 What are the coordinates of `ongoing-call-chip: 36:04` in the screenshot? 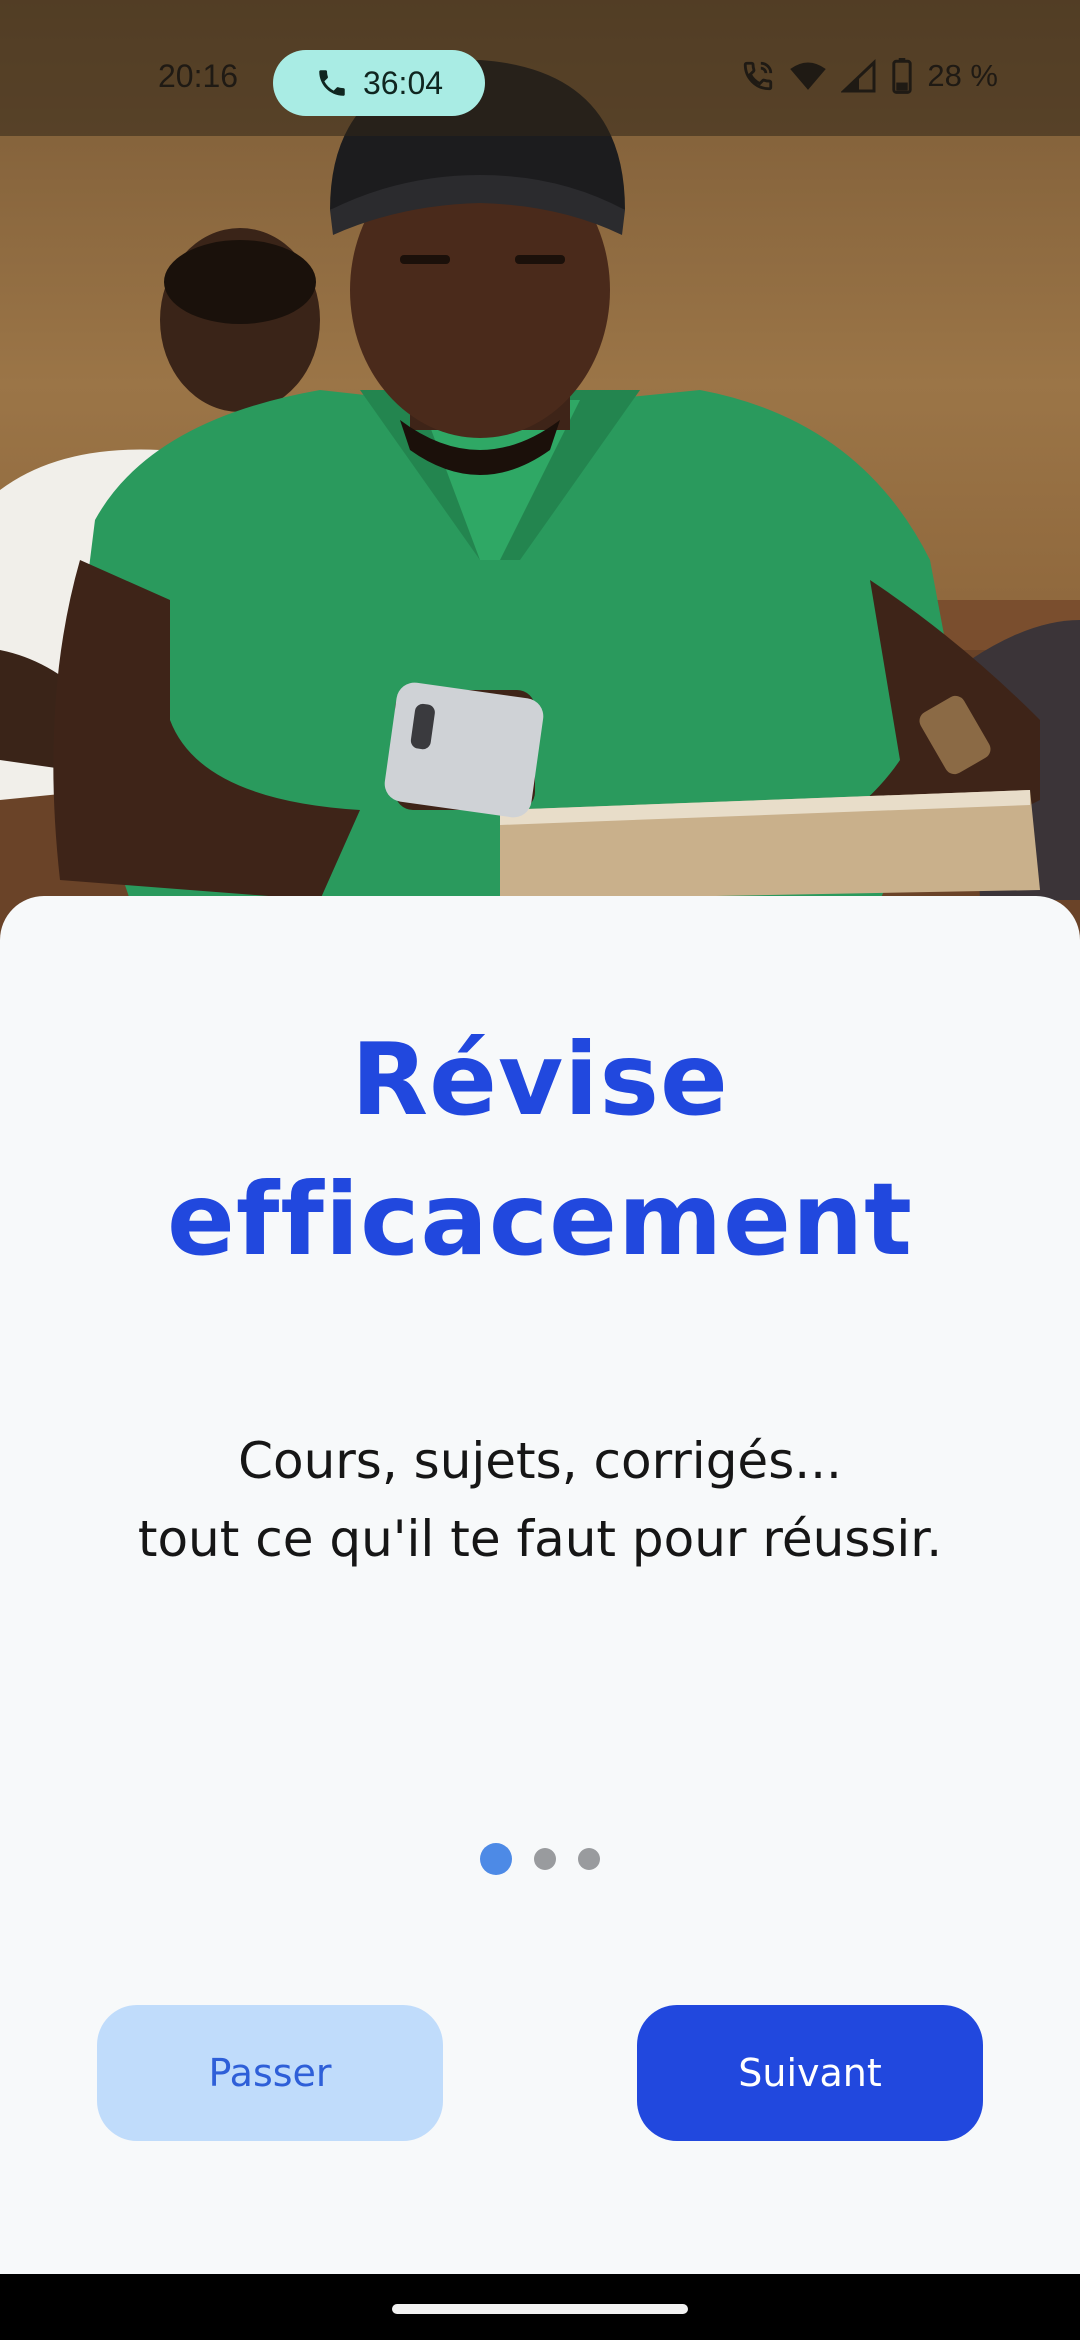 It's located at (379, 83).